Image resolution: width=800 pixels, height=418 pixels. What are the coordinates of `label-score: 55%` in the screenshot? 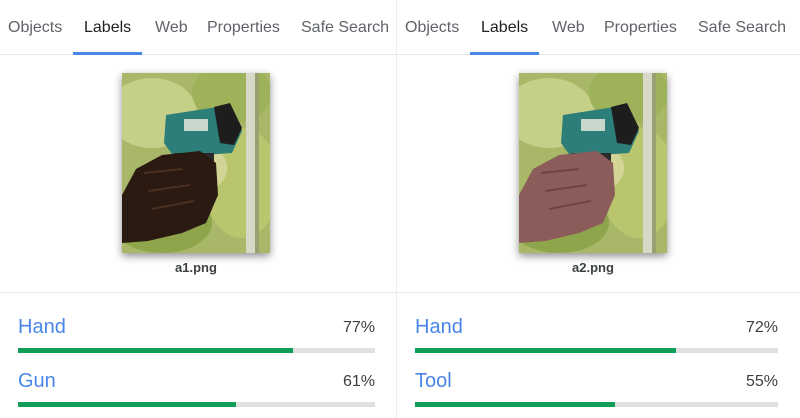 It's located at (761, 381).